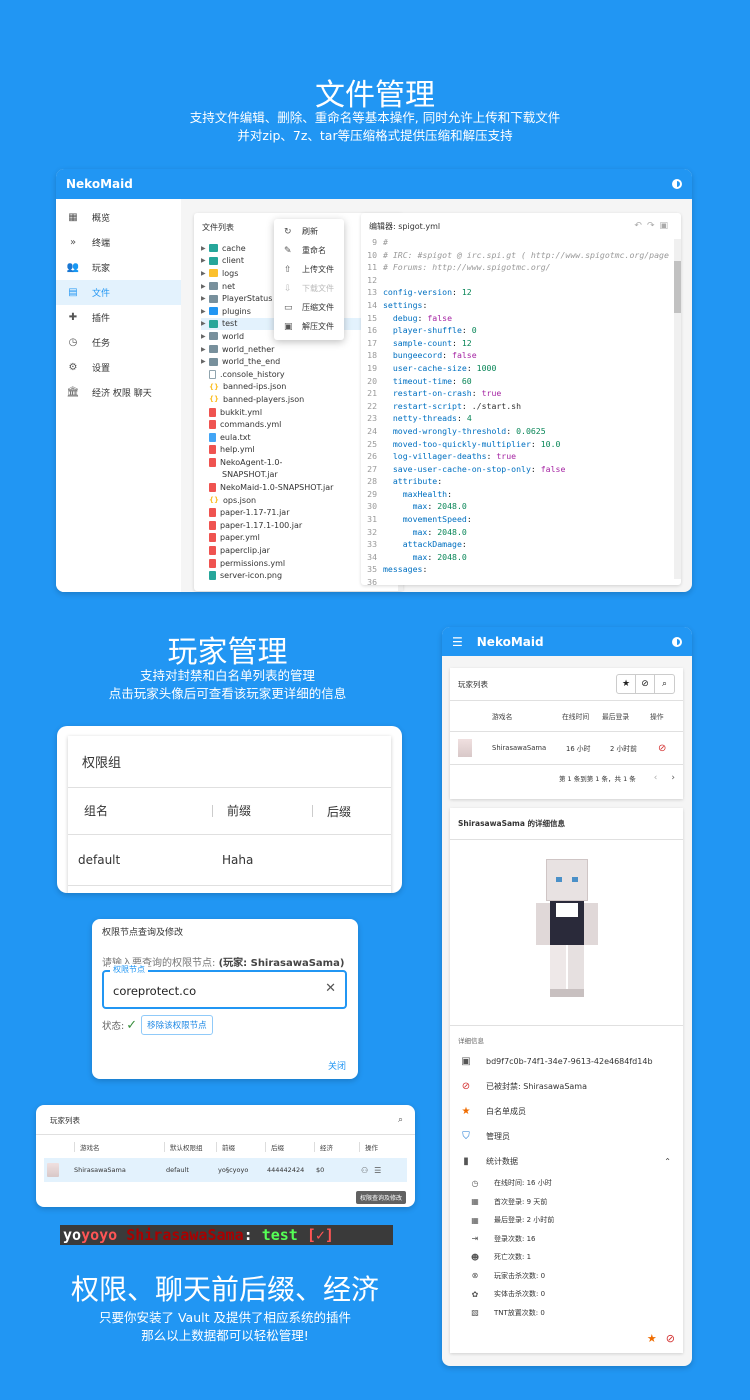 The width and height of the screenshot is (750, 1400). I want to click on info-item: ▮ 统计数据 ⌃, so click(566, 1161).